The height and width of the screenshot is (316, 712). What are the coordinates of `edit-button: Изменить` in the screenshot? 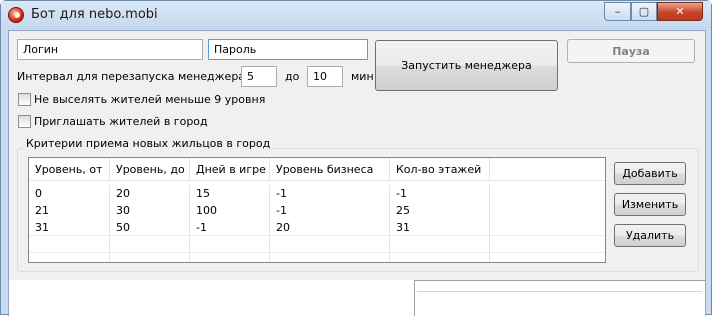 It's located at (650, 204).